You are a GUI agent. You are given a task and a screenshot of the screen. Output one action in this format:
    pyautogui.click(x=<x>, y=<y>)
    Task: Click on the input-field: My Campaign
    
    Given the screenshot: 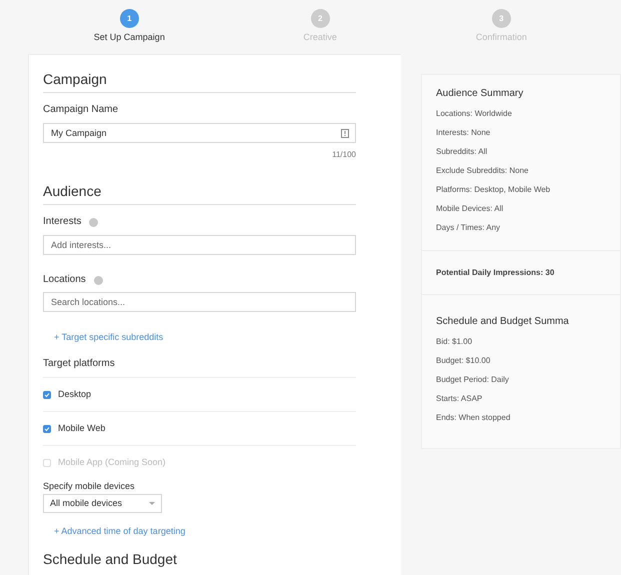 What is the action you would take?
    pyautogui.click(x=199, y=133)
    